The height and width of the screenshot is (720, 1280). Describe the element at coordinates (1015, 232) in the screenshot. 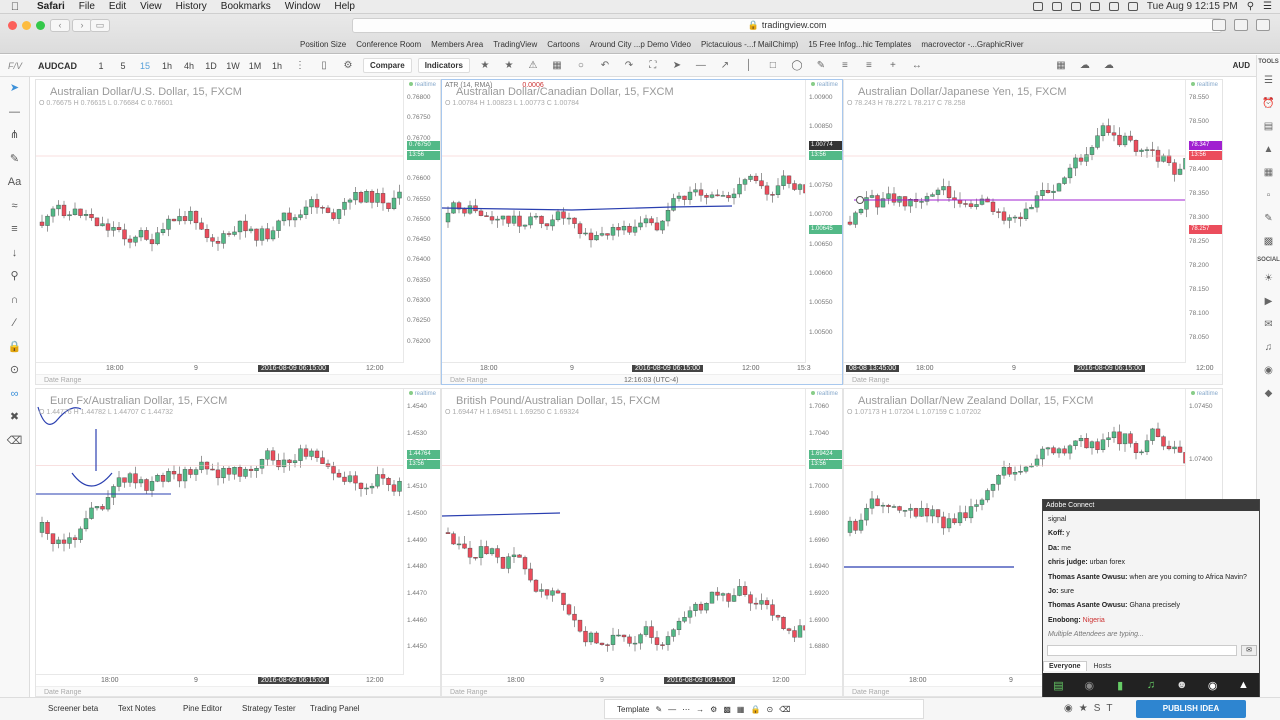

I see `horizontal-line` at that location.